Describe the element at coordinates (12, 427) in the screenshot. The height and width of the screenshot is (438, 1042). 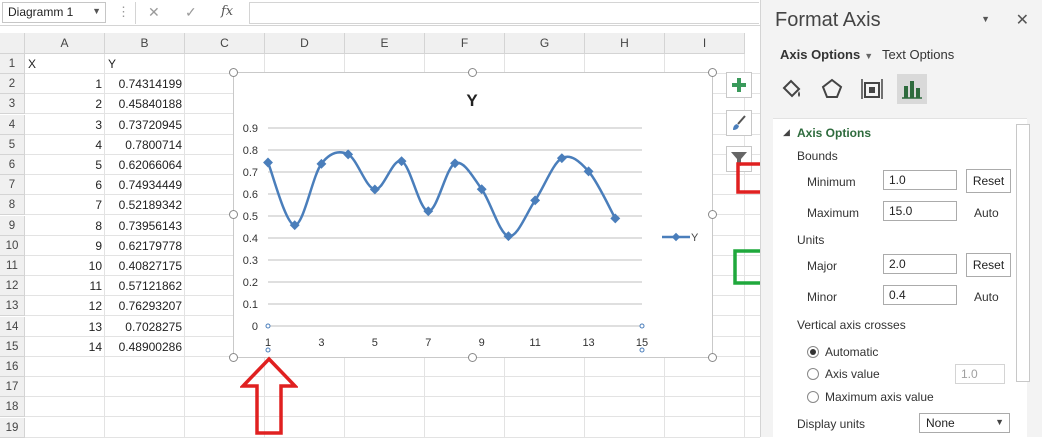
I see `row-header: 19` at that location.